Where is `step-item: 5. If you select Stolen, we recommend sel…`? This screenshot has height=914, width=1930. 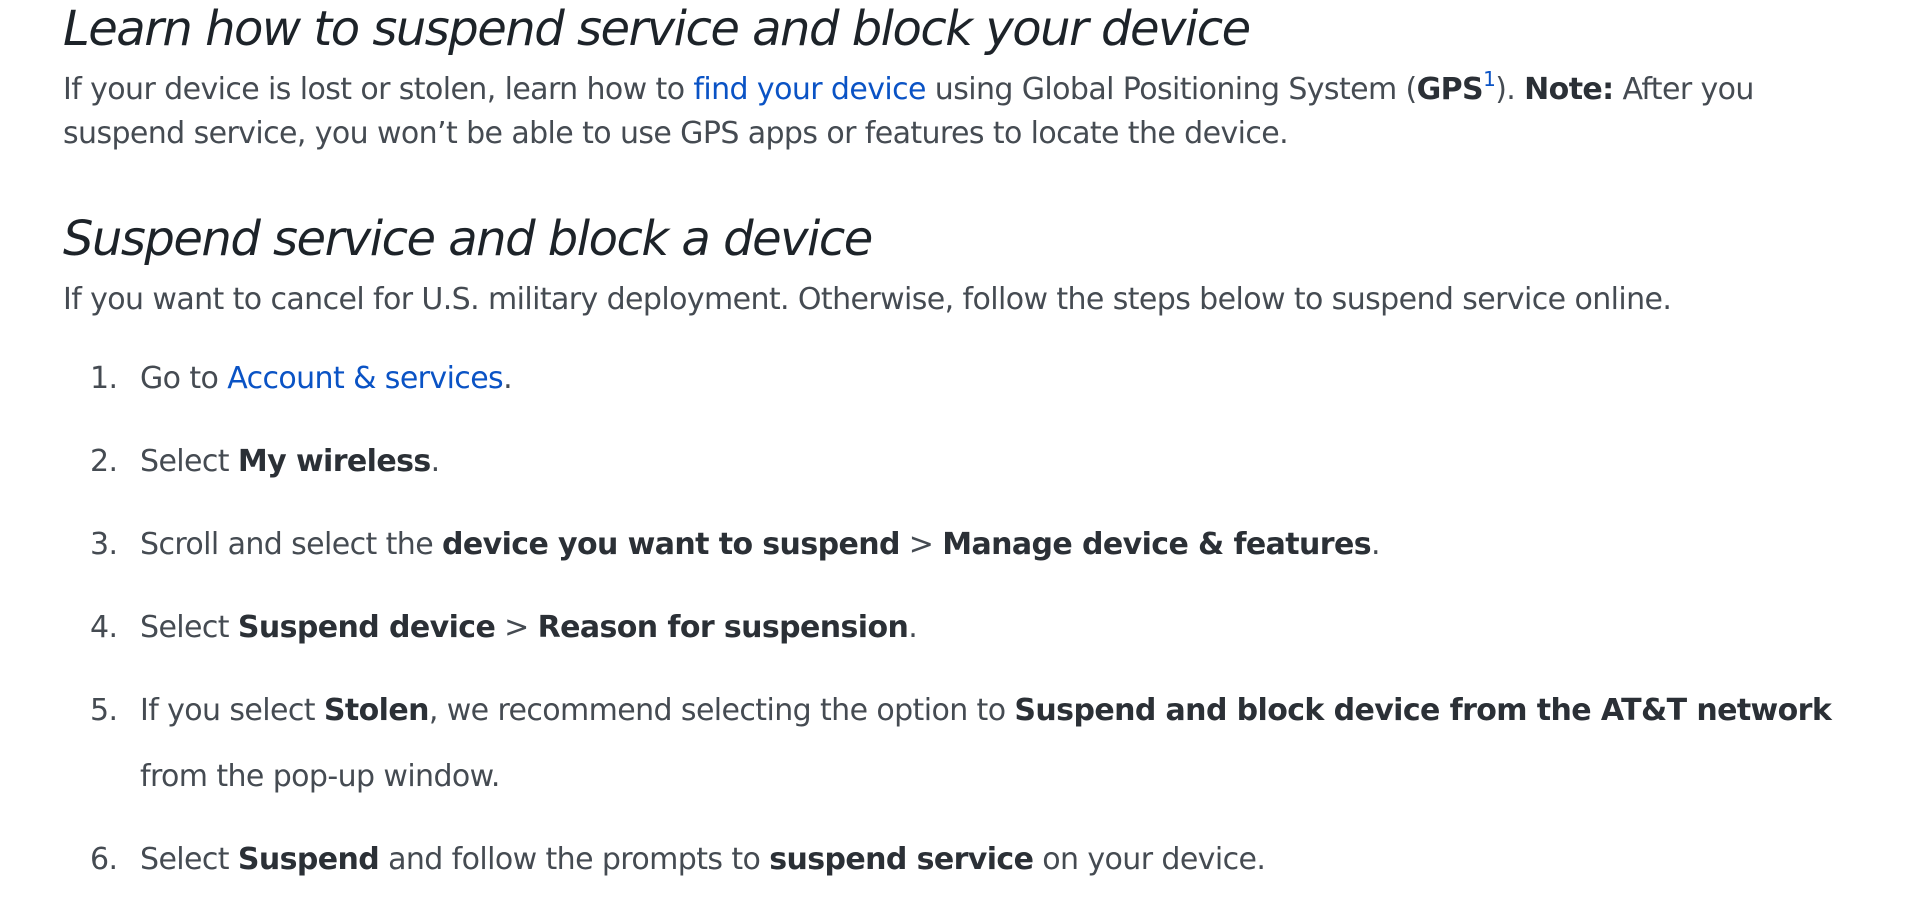 step-item: 5. If you select Stolen, we recommend sel… is located at coordinates (973, 744).